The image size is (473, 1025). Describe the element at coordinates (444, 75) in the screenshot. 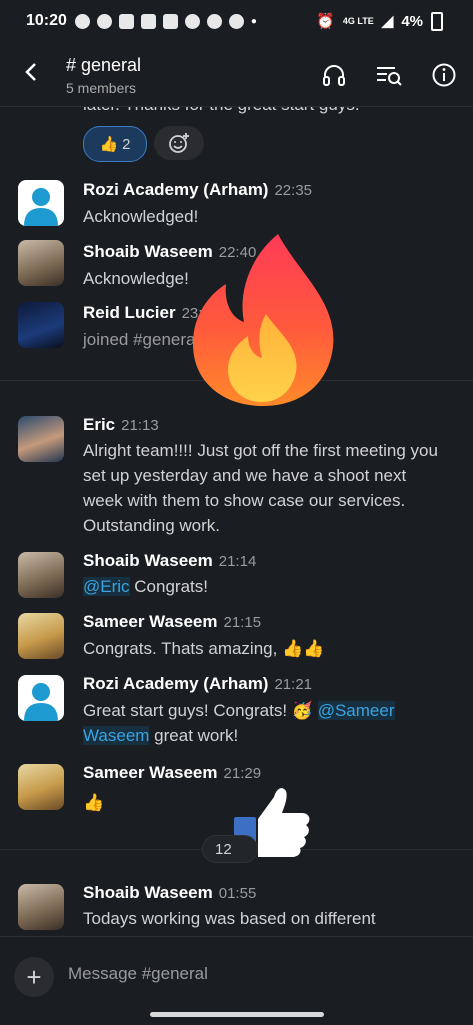

I see `info-icon` at that location.